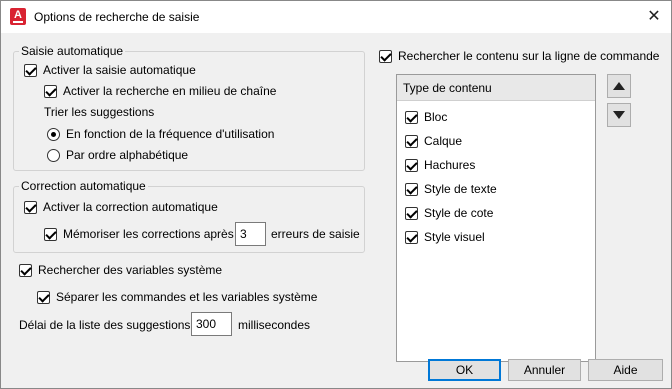 Image resolution: width=672 pixels, height=389 pixels. I want to click on list-item-style-texte: Style de texte, so click(451, 189).